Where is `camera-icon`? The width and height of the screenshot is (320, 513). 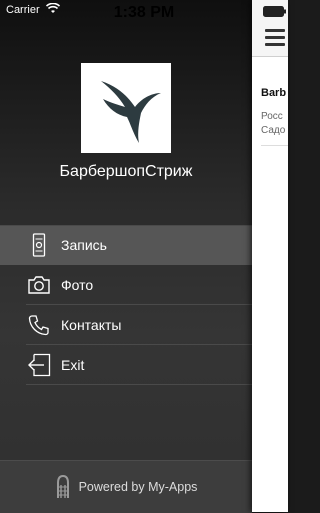
camera-icon is located at coordinates (39, 285).